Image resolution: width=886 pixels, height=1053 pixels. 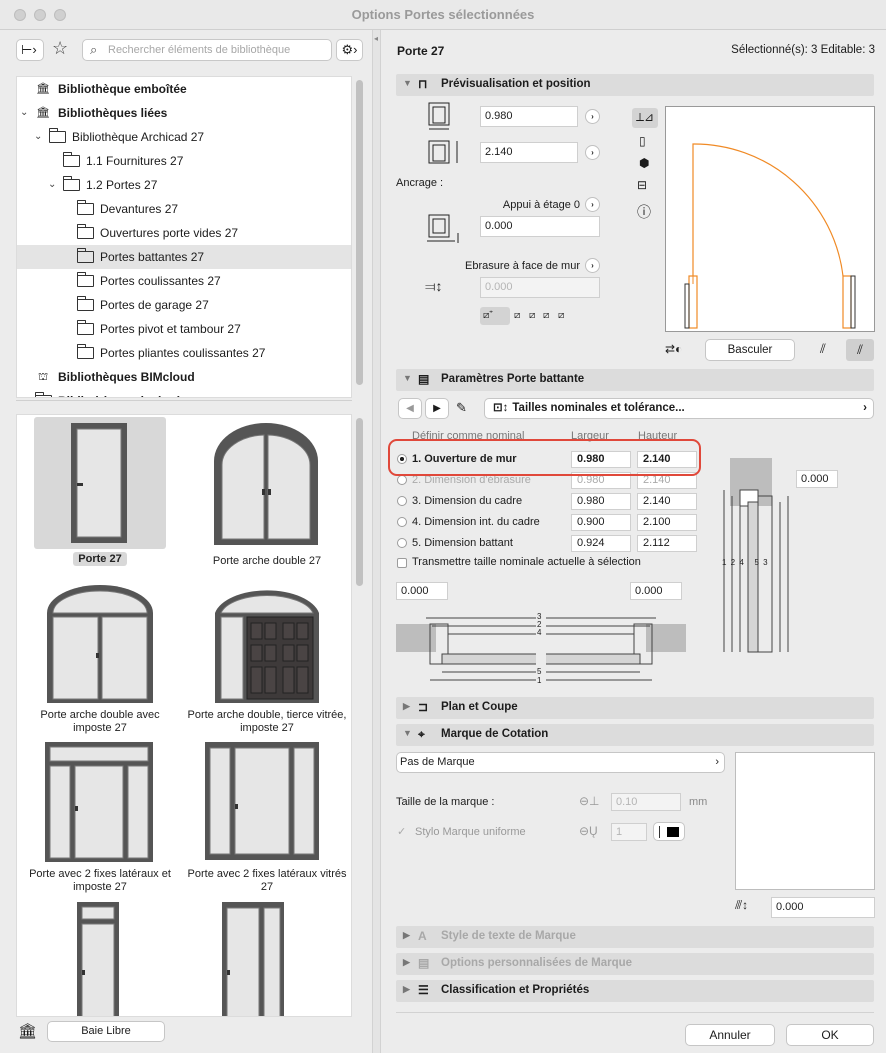 I want to click on pen-color-button, so click(x=669, y=831).